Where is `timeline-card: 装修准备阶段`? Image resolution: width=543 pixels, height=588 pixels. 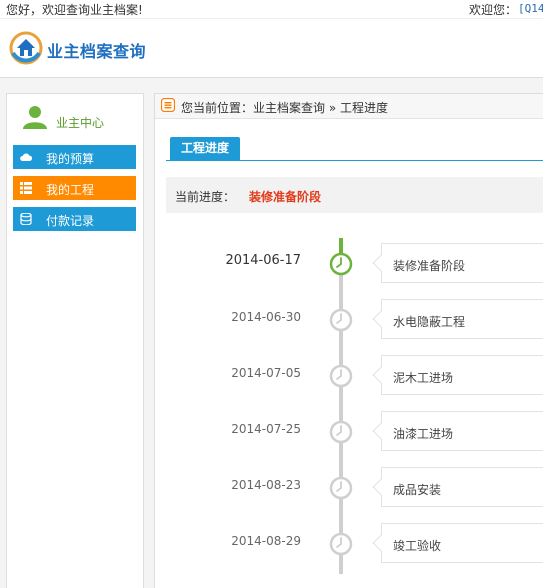
timeline-card: 装修准备阶段 is located at coordinates (457, 263).